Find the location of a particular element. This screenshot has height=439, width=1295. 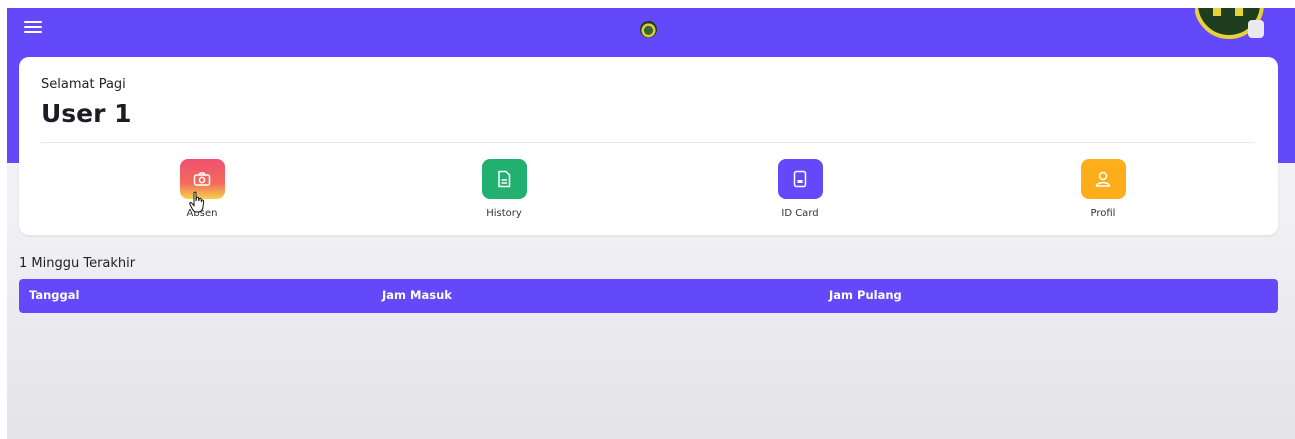

document-icon is located at coordinates (504, 179).